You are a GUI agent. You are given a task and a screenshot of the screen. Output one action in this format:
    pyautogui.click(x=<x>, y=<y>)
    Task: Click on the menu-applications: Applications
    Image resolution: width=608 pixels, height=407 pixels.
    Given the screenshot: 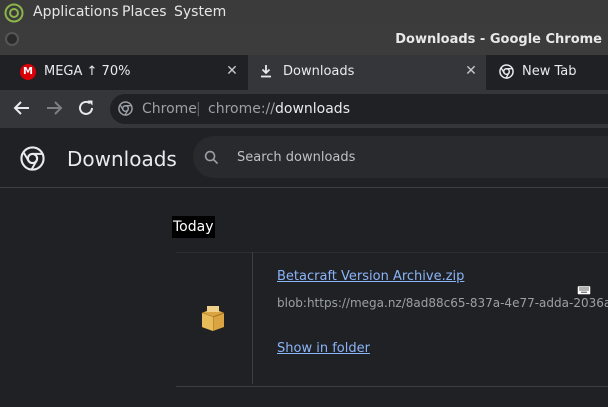 What is the action you would take?
    pyautogui.click(x=76, y=12)
    